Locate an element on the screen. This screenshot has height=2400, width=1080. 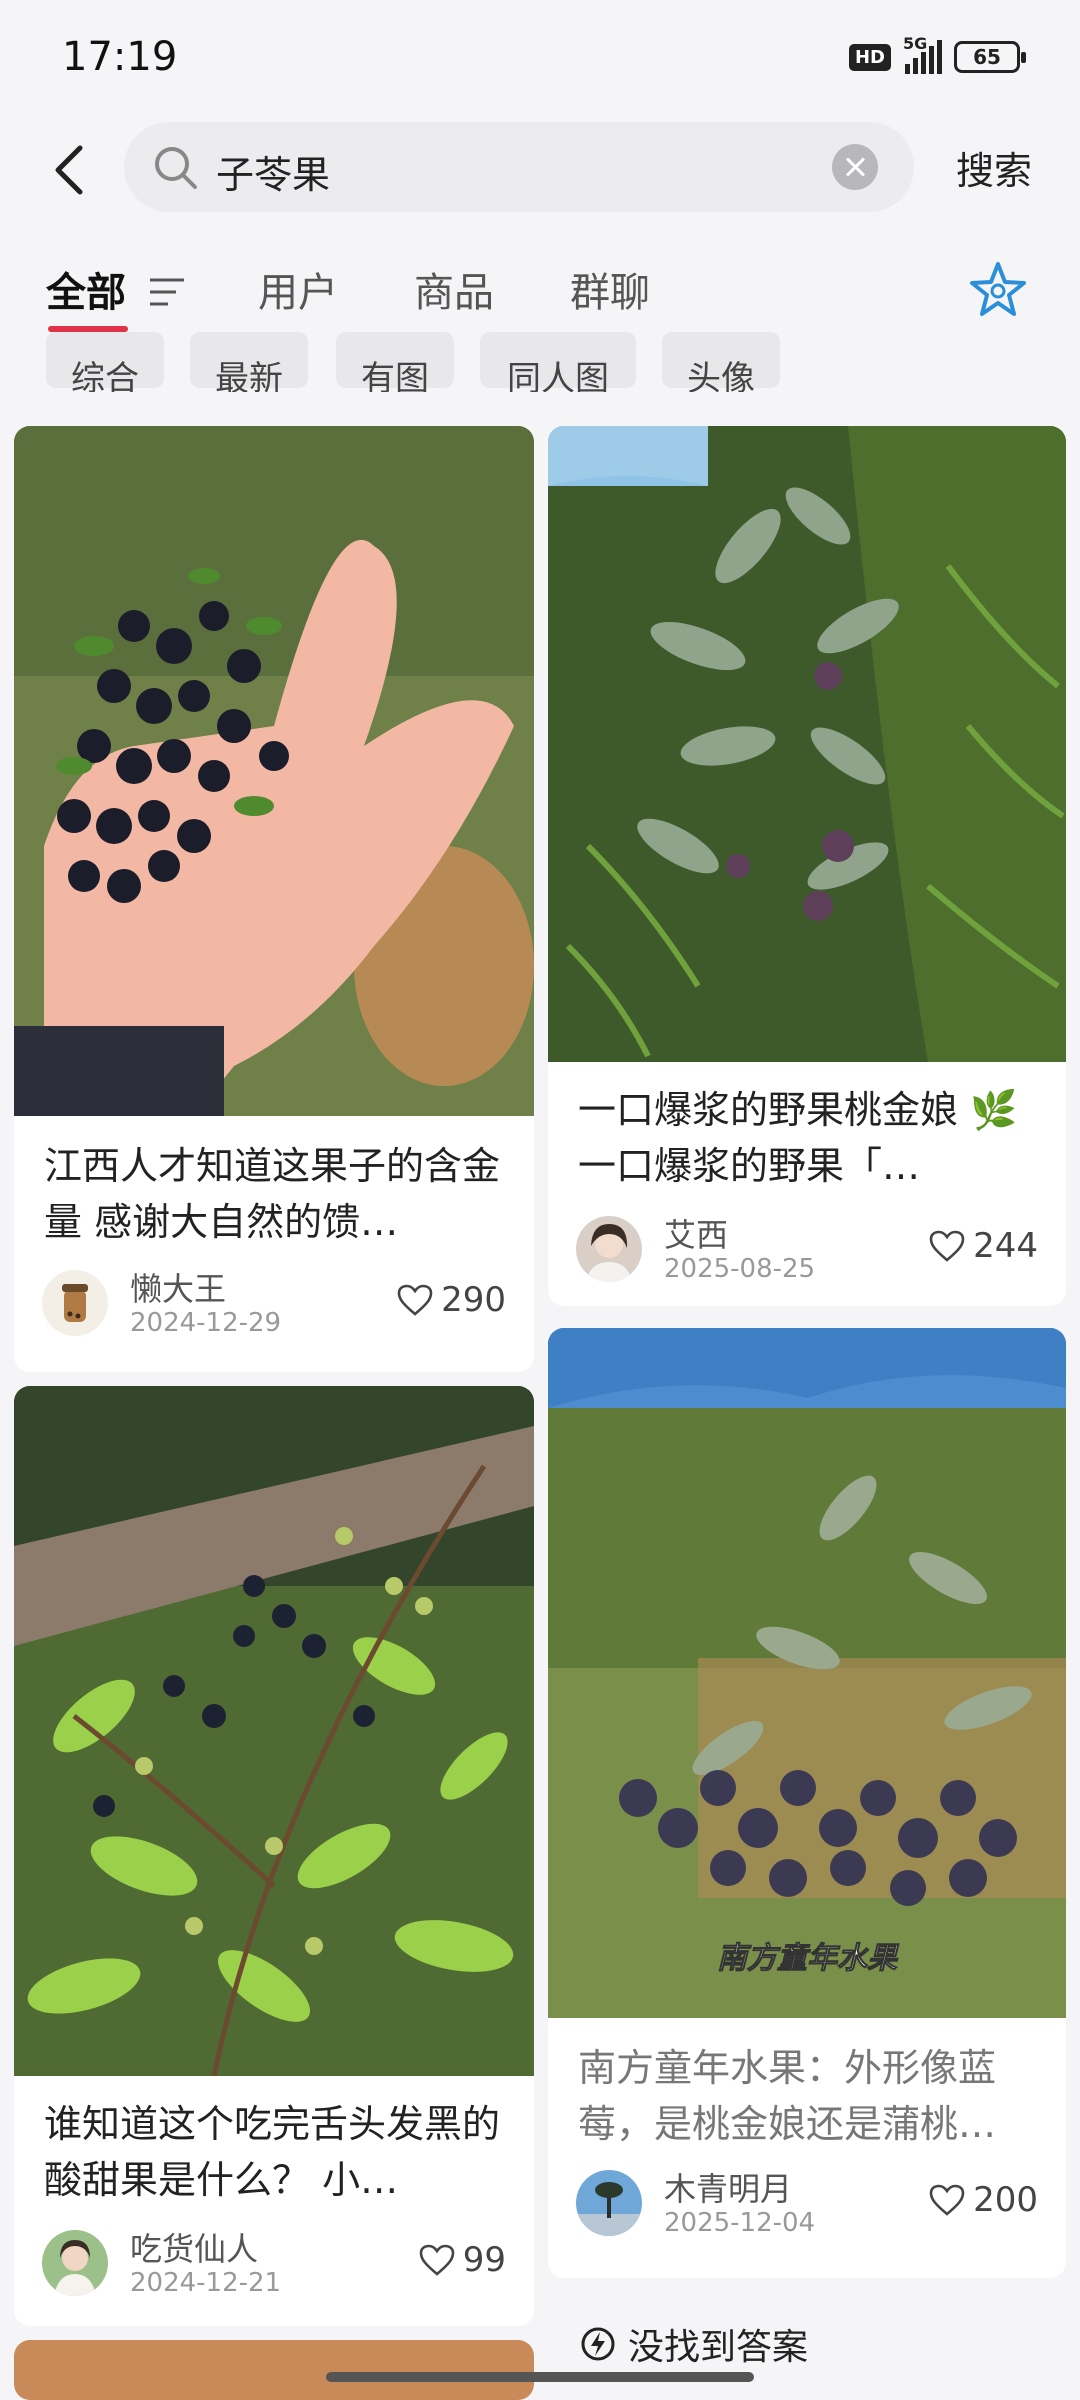
berries-in-hand-photo is located at coordinates (274, 771).